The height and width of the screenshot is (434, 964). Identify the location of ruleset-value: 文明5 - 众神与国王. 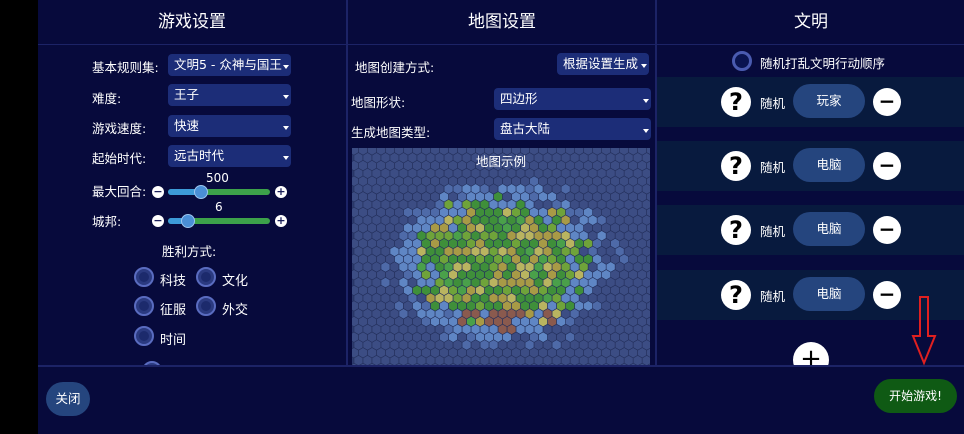
(228, 64).